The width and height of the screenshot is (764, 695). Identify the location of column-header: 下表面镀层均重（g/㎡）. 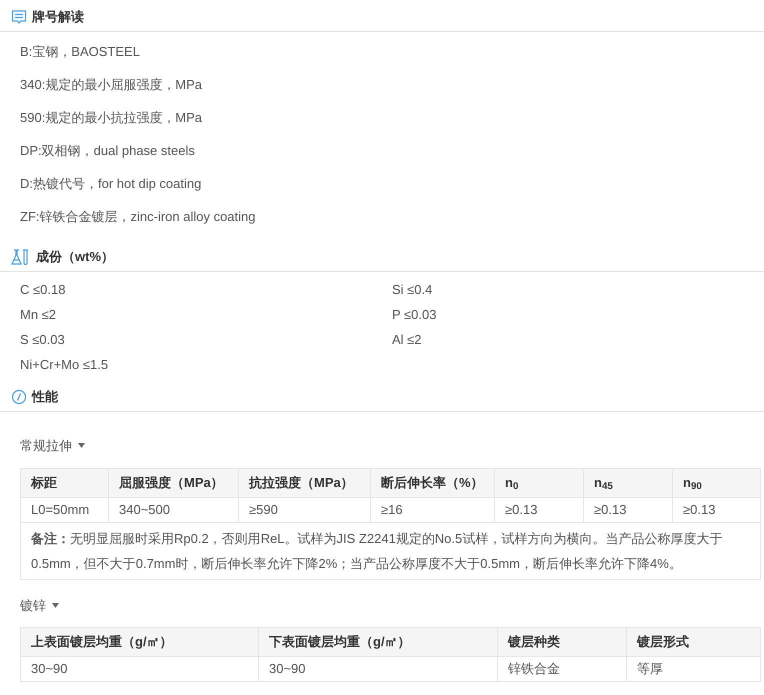
(378, 642).